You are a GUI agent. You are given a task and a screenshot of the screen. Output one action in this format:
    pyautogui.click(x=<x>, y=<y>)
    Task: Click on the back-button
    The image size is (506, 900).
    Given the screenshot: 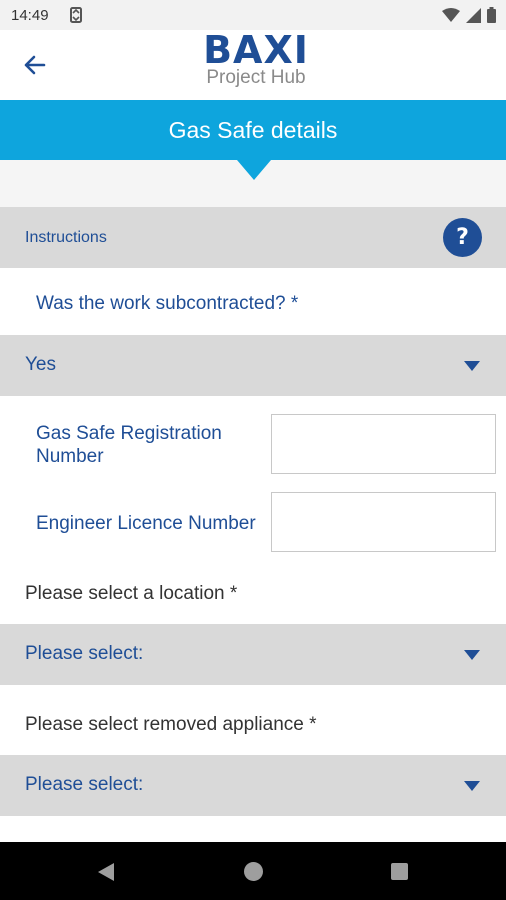 What is the action you would take?
    pyautogui.click(x=35, y=65)
    